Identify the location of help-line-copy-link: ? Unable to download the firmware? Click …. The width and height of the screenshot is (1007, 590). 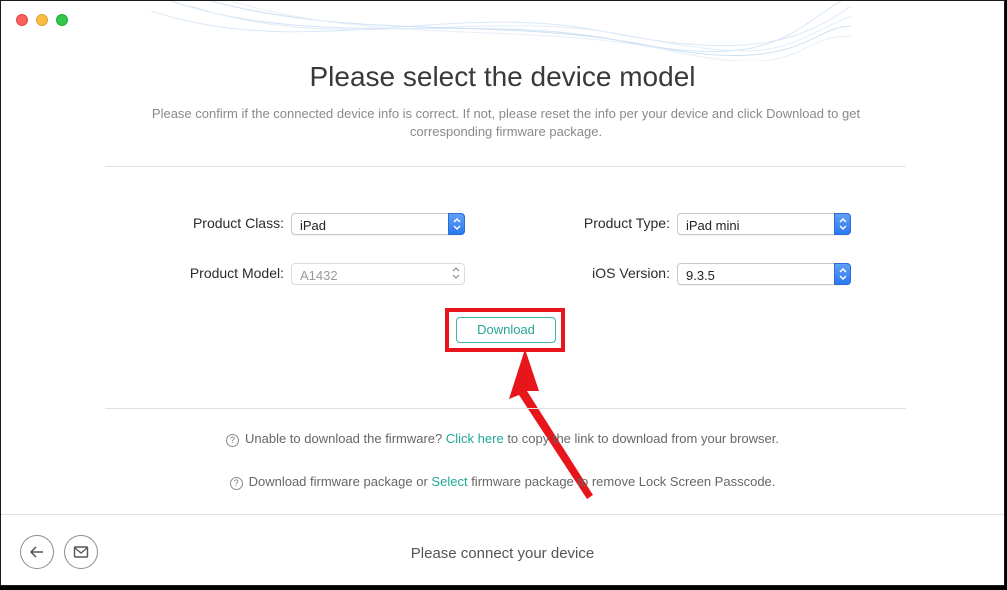
(502, 439).